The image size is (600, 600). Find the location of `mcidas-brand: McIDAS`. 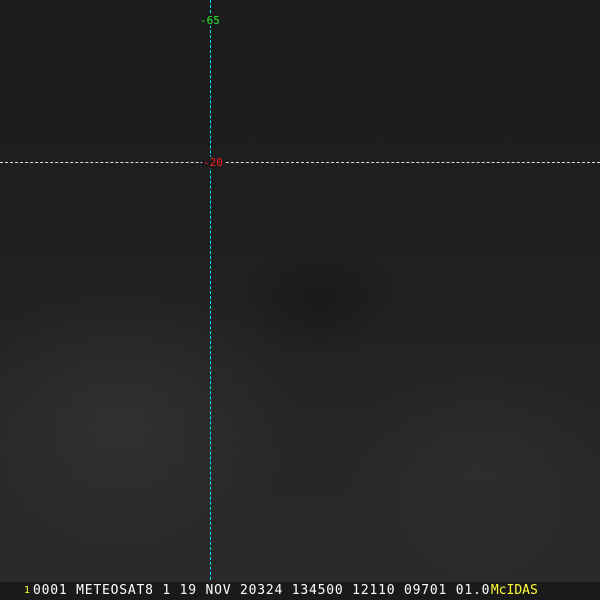

mcidas-brand: McIDAS is located at coordinates (514, 591).